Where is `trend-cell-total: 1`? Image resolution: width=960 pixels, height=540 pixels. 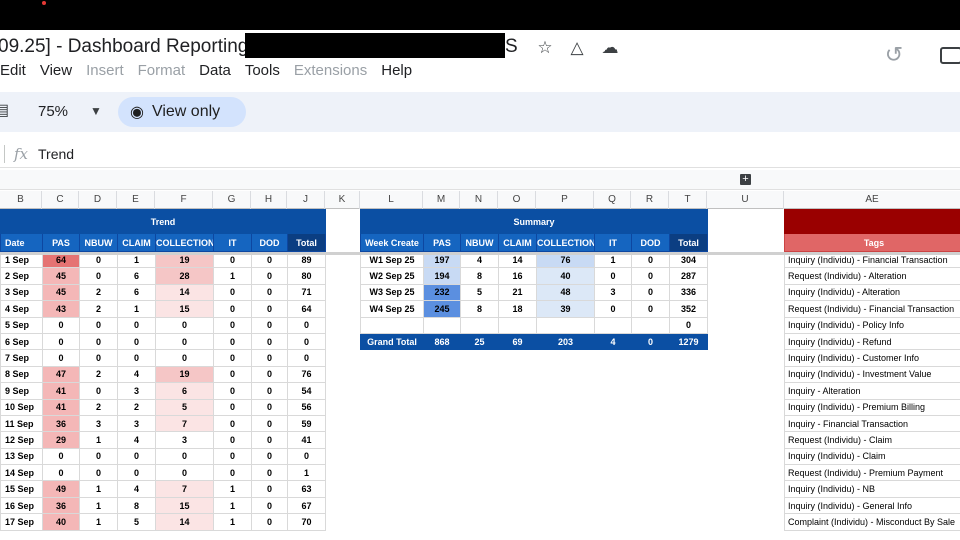 trend-cell-total: 1 is located at coordinates (306, 473).